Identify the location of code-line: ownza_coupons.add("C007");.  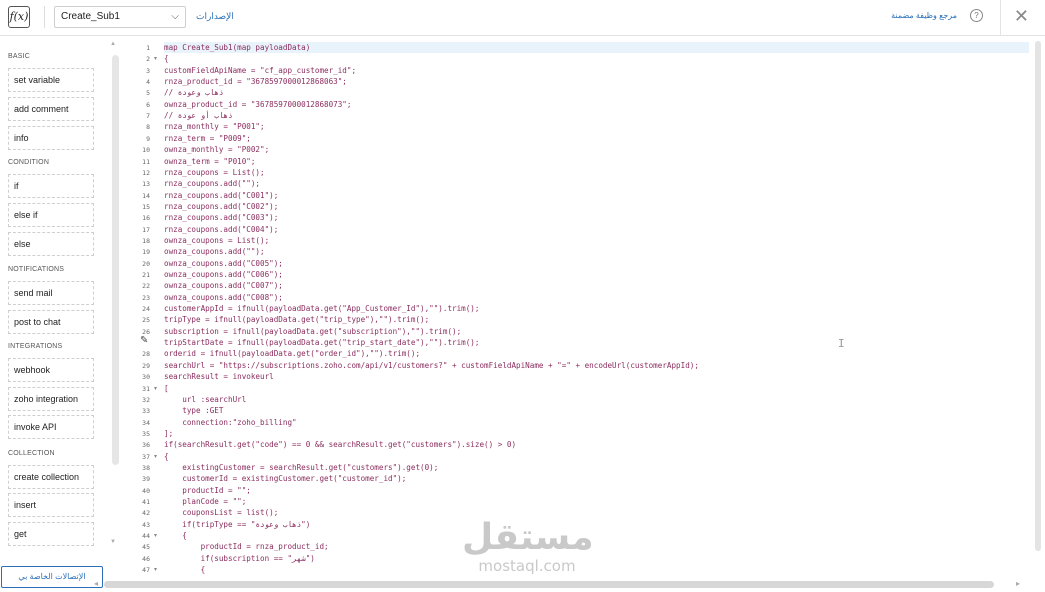
(596, 285).